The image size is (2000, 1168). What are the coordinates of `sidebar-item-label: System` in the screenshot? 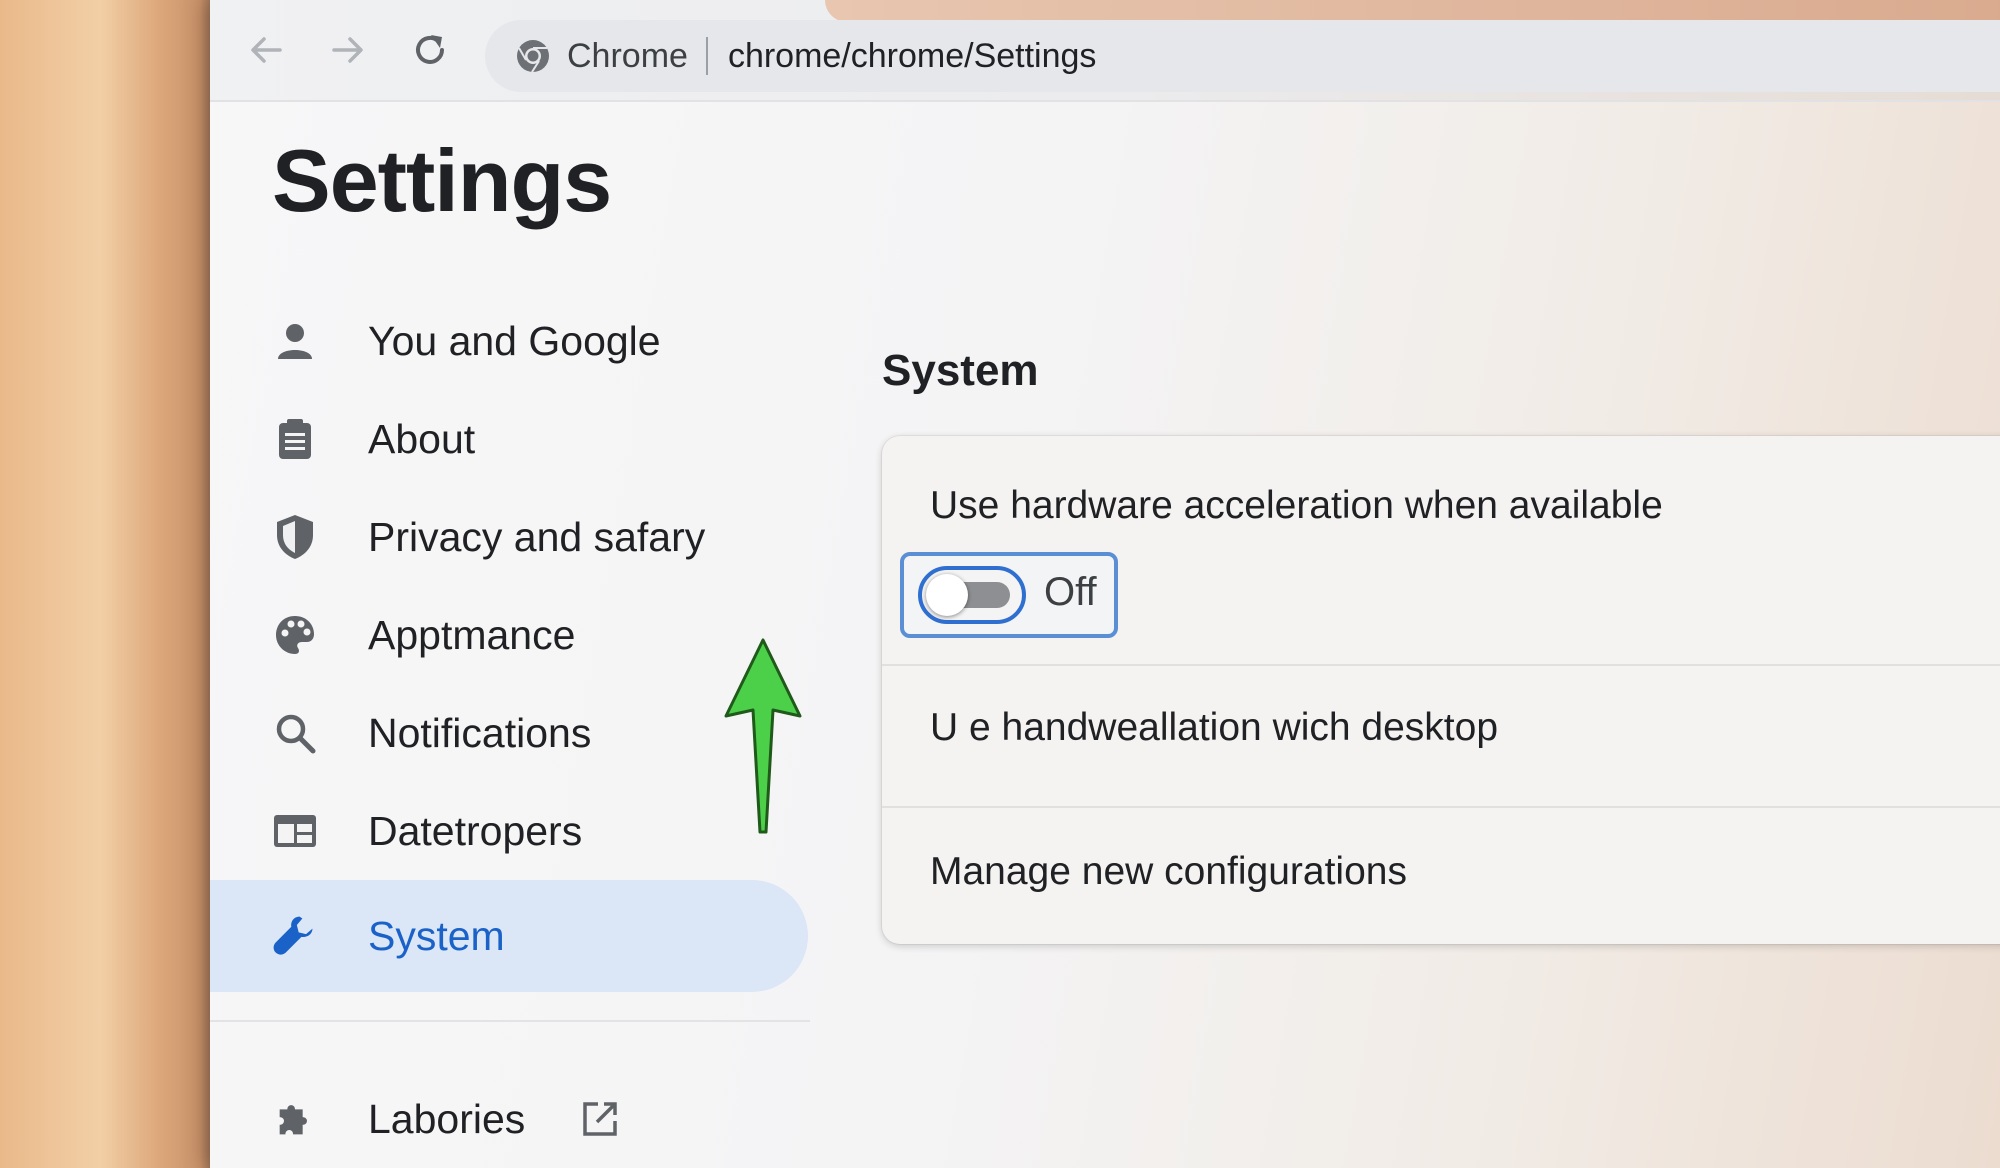 It's located at (436, 935).